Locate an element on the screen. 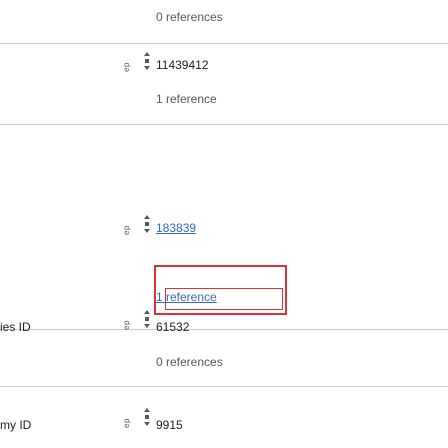 This screenshot has width=448, height=448. statement-value: 61532 is located at coordinates (172, 327).